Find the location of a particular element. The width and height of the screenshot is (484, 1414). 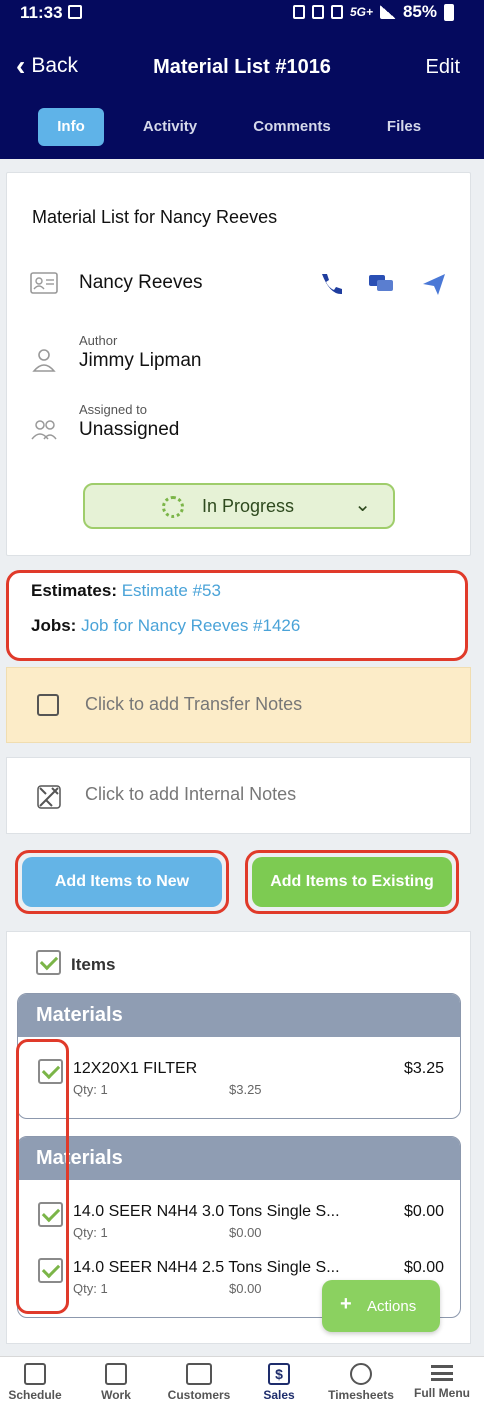

stopwatch-icon is located at coordinates (361, 1374).